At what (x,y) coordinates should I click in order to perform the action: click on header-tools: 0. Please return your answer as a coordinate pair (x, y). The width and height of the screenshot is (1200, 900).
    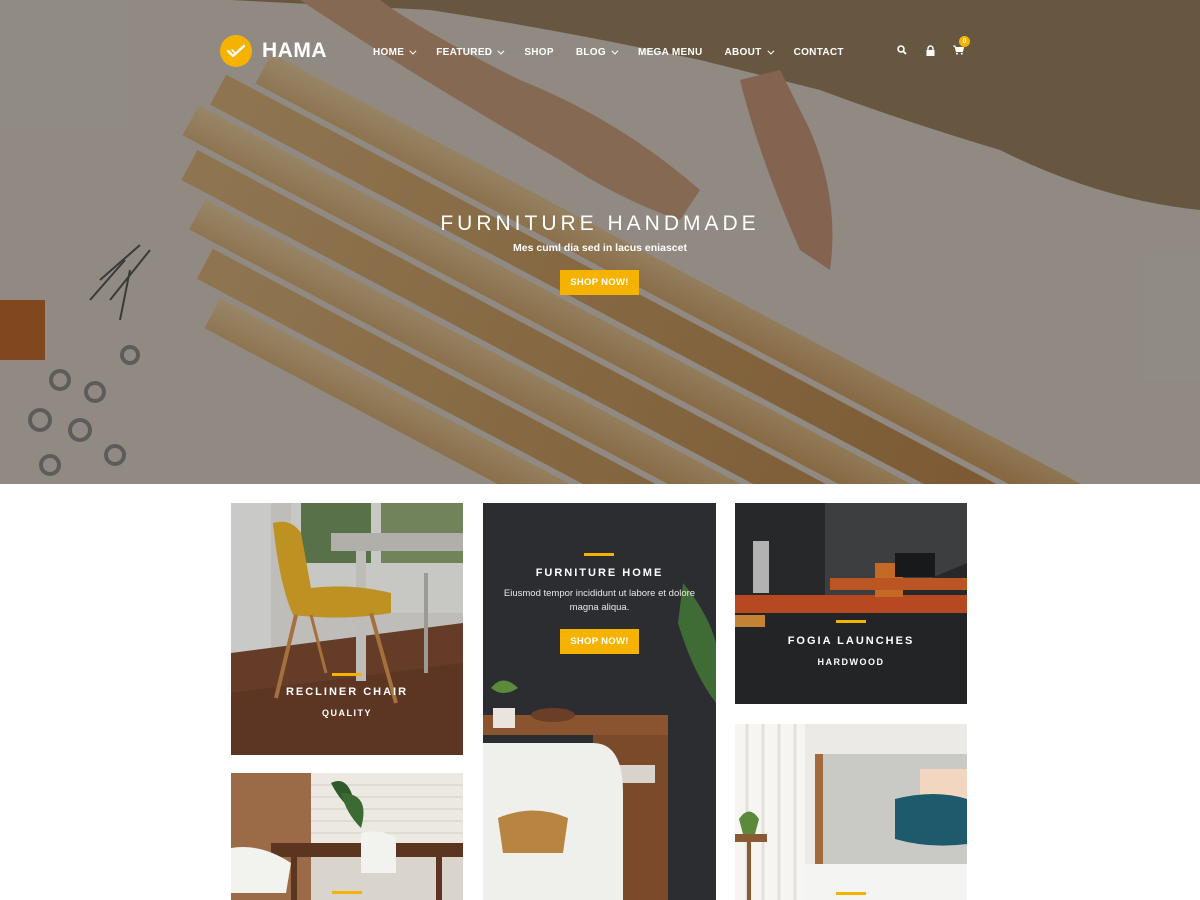
    Looking at the image, I should click on (933, 46).